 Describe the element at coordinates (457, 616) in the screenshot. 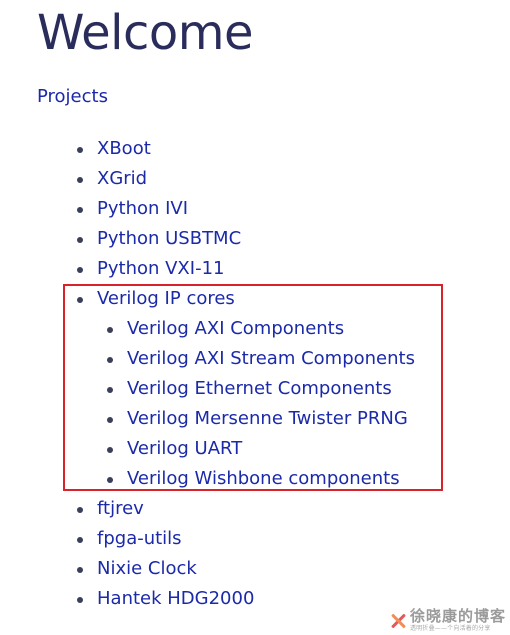

I see `watermark-name: 徐晓康的博客` at that location.